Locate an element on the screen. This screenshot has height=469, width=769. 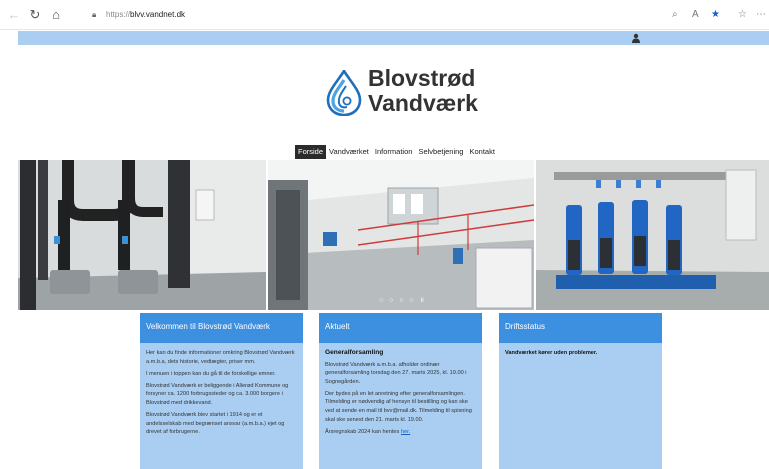
menu-item-kontakt: Kontakt is located at coordinates (481, 152).